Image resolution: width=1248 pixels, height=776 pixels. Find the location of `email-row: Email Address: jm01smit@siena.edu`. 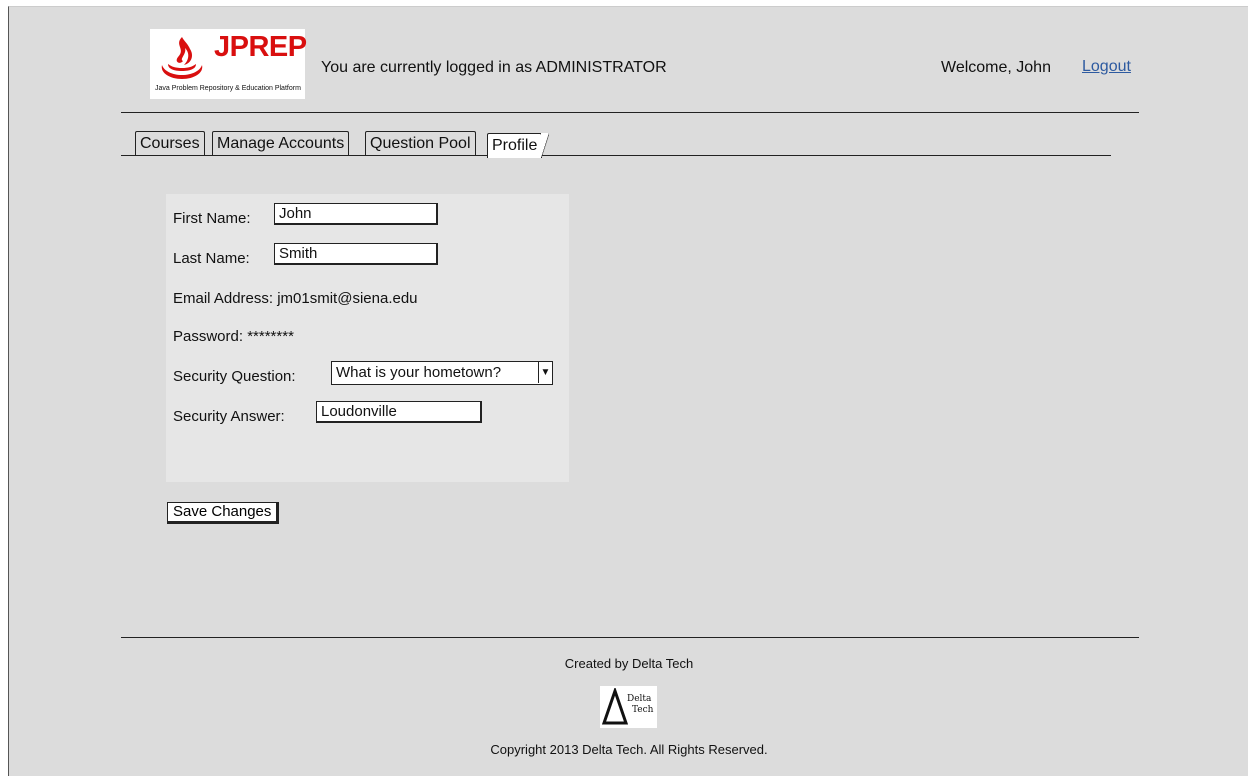

email-row: Email Address: jm01smit@siena.edu is located at coordinates (295, 298).